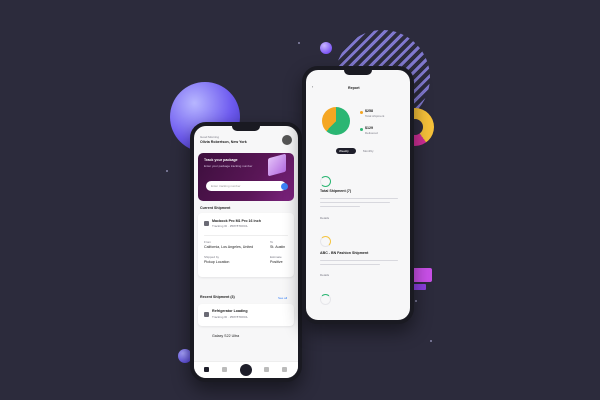 The image size is (600, 400). I want to click on banner-title: Track your package, so click(221, 160).